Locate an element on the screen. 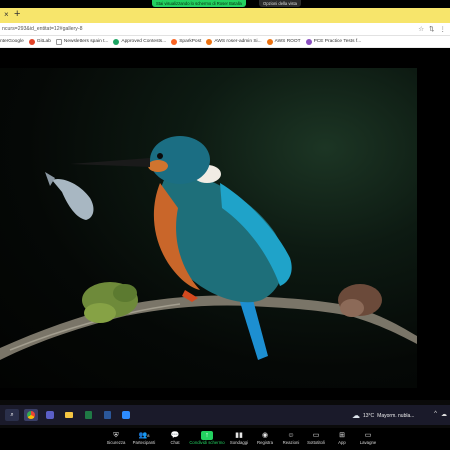  participants-button: 👥8 Partecipanti is located at coordinates (144, 438).